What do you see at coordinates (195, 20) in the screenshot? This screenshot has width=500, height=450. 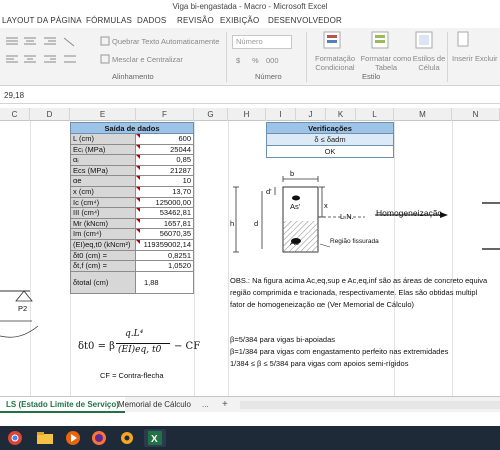 I see `menu-review: REVISÃO` at bounding box center [195, 20].